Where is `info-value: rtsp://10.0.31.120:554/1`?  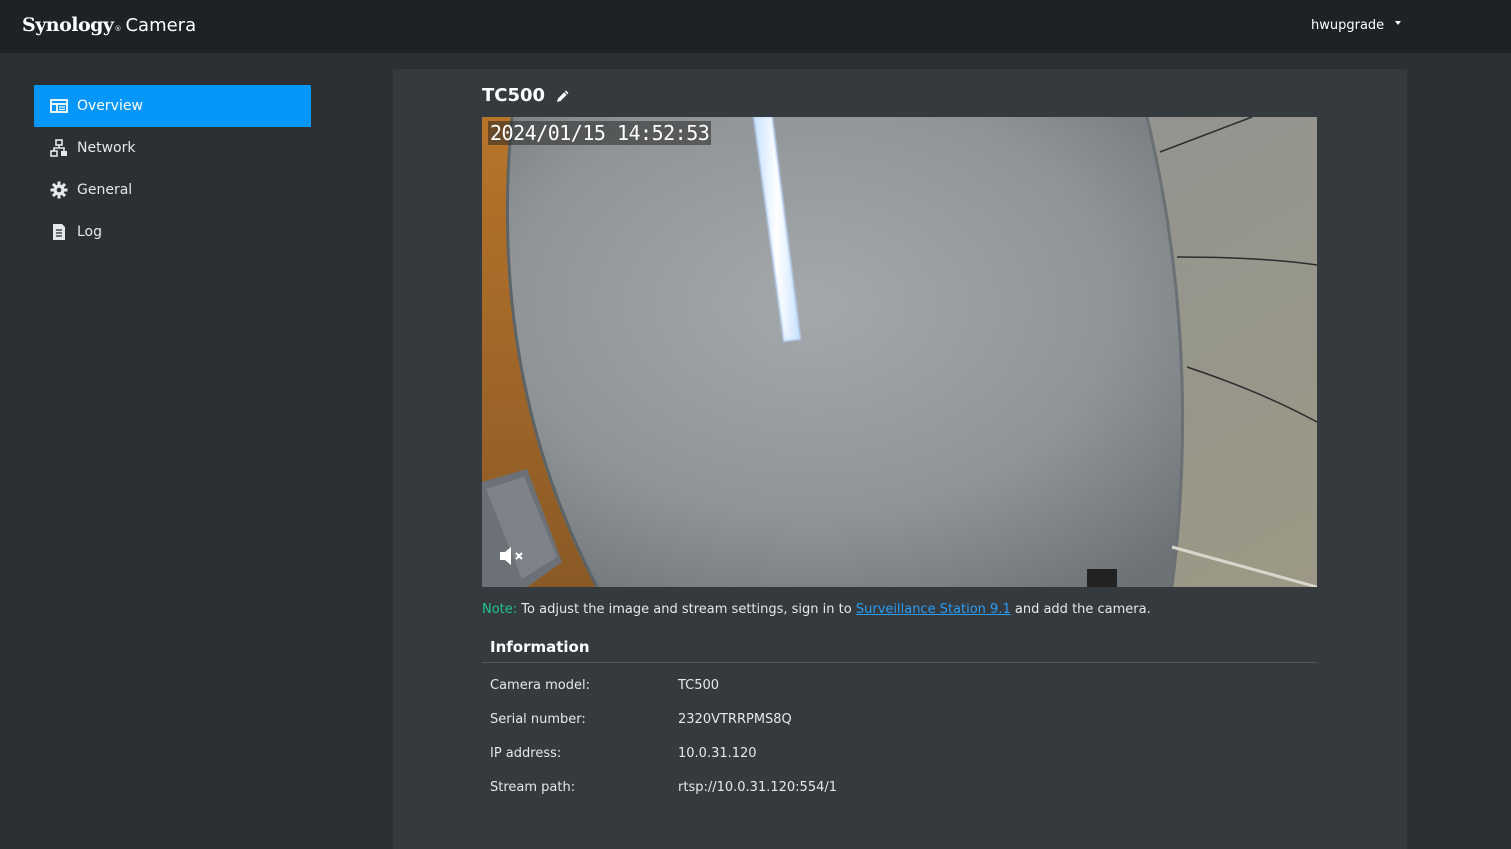
info-value: rtsp://10.0.31.120:554/1 is located at coordinates (758, 787).